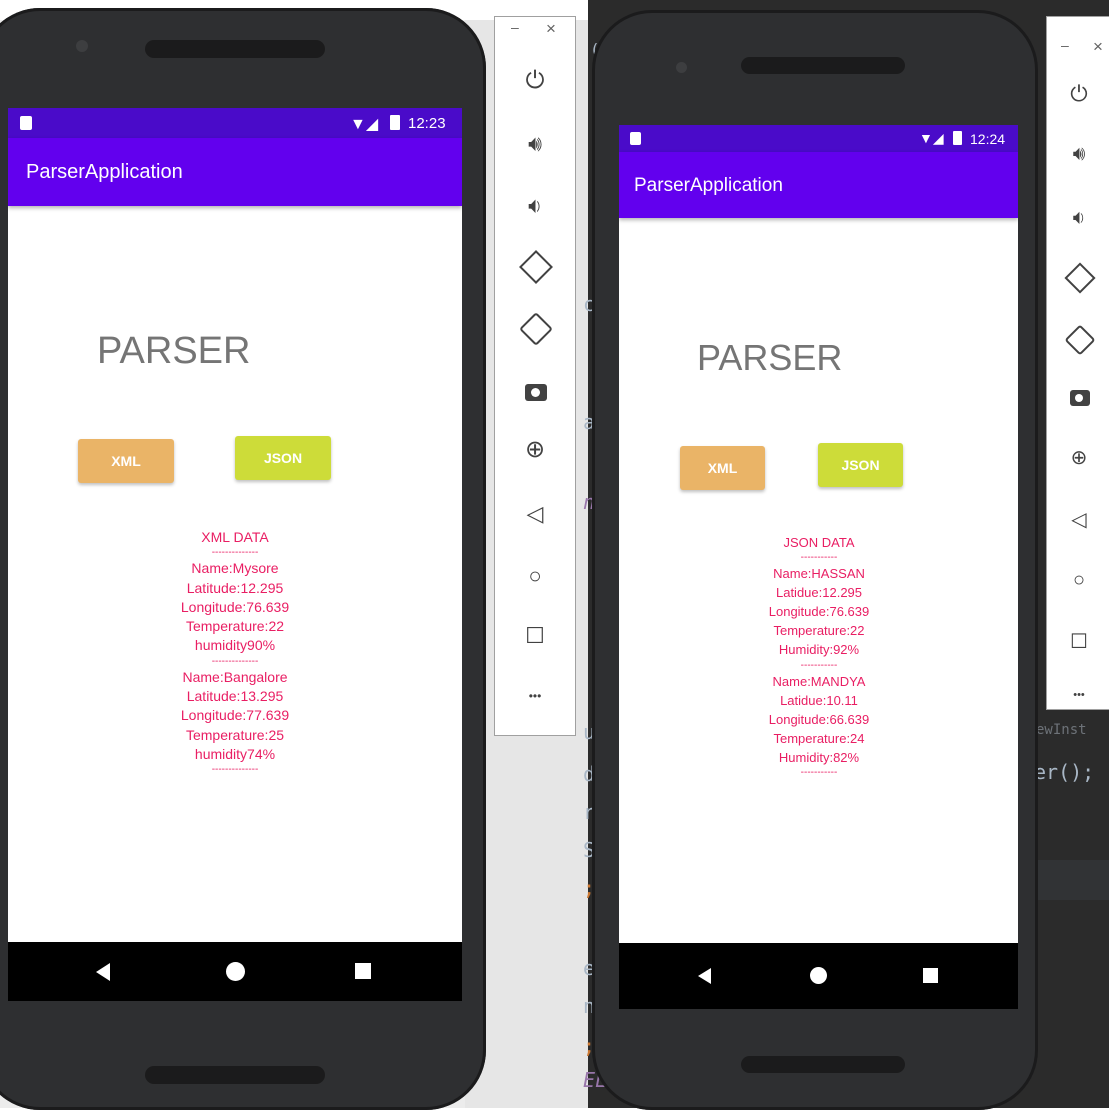 Image resolution: width=1109 pixels, height=1110 pixels. What do you see at coordinates (819, 681) in the screenshot?
I see `record-name: Name:MANDYA` at bounding box center [819, 681].